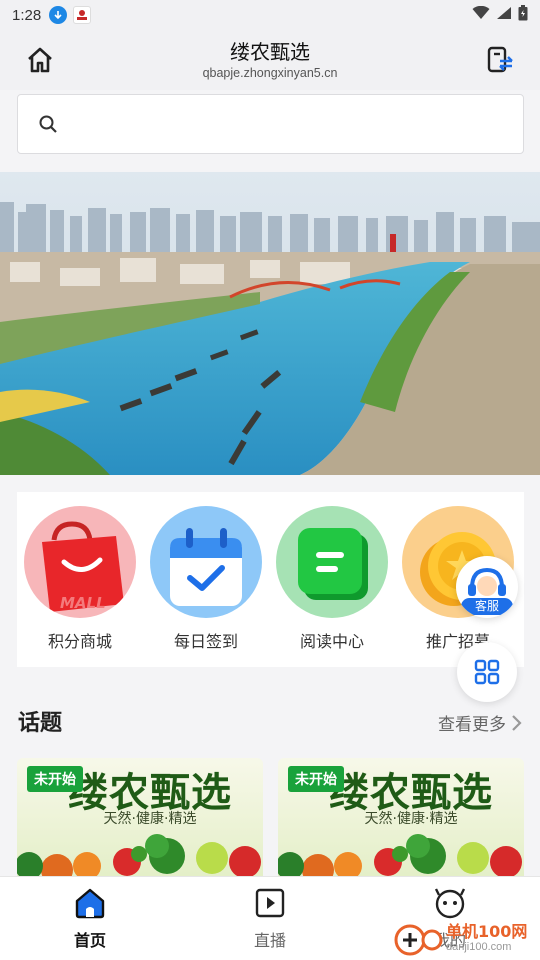  Describe the element at coordinates (418, 940) in the screenshot. I see `watermark-logo-icon` at that location.